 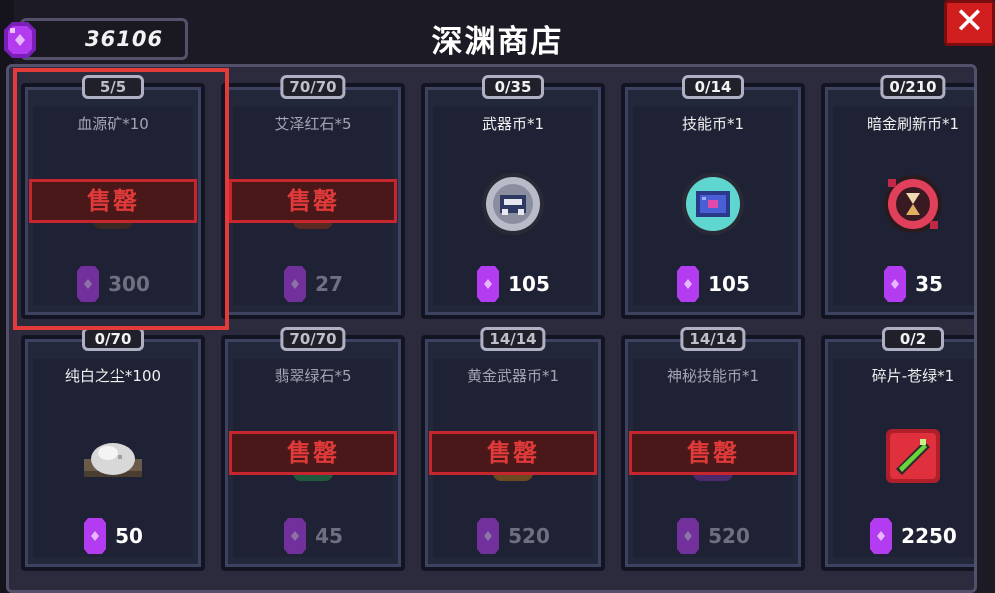 What do you see at coordinates (513, 124) in the screenshot?
I see `item-name: 武器币*1` at bounding box center [513, 124].